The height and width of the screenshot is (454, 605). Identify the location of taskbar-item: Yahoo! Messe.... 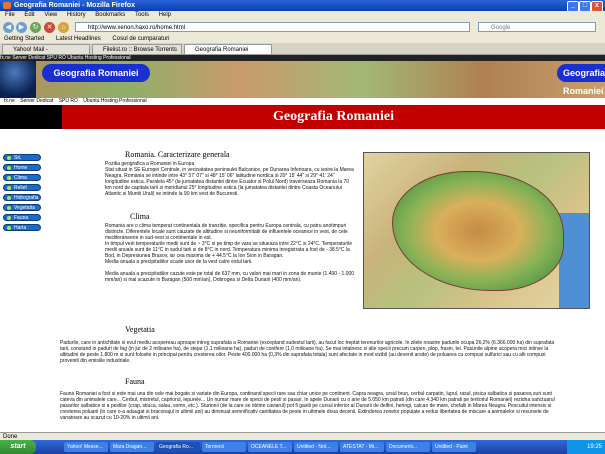
(86, 447).